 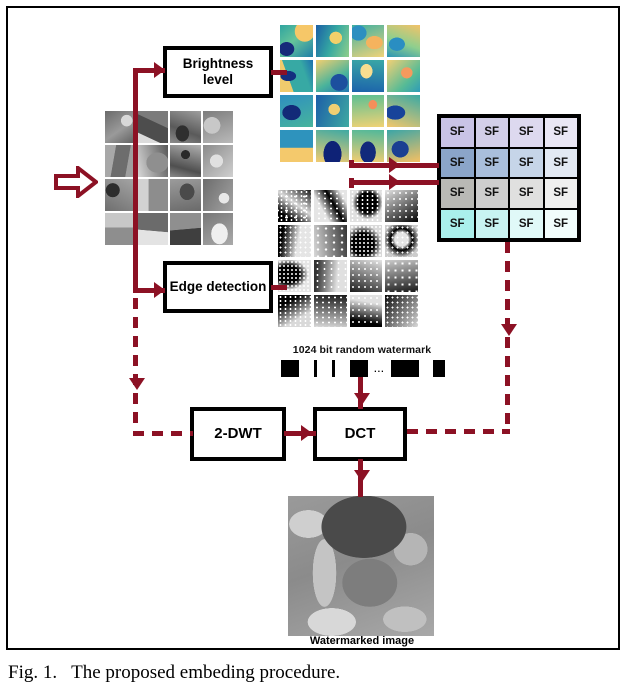 I want to click on dct-label: DCT, so click(x=360, y=434).